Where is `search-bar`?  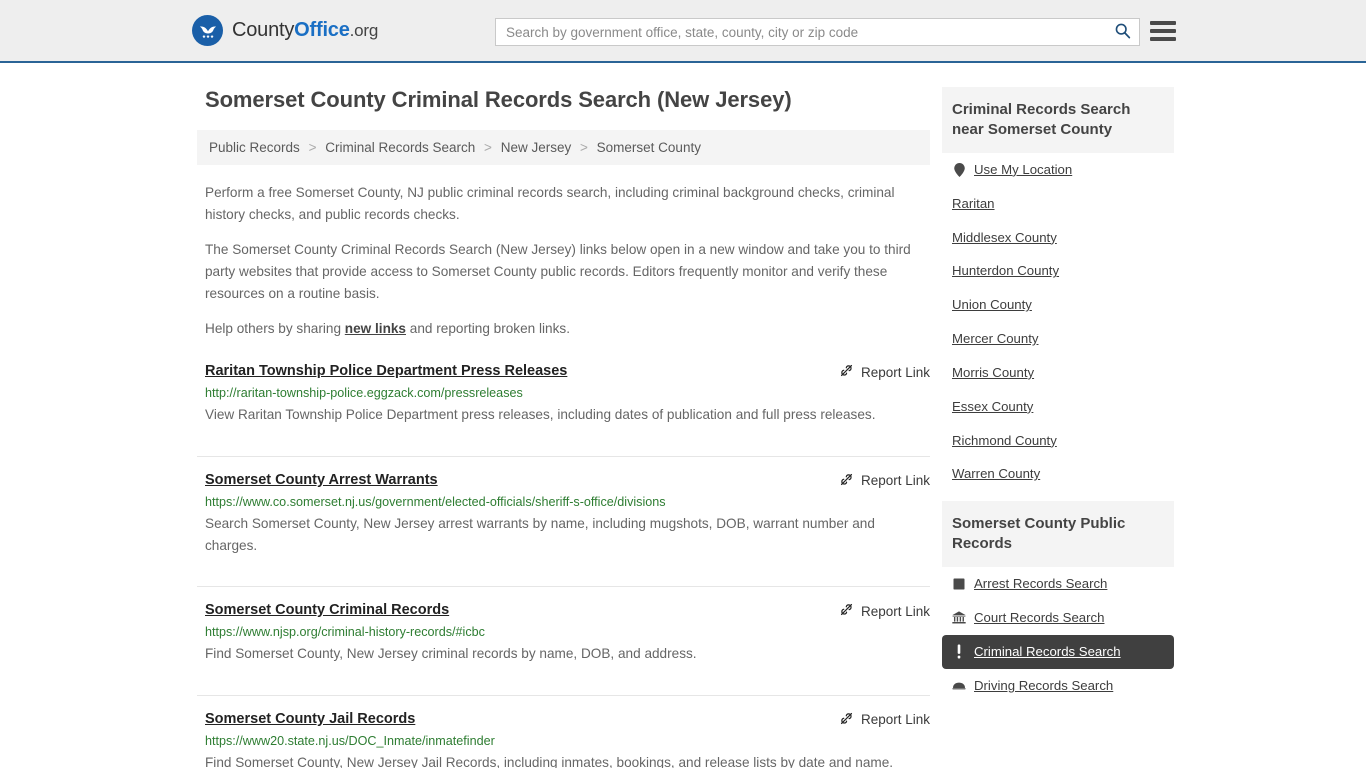 search-bar is located at coordinates (817, 32).